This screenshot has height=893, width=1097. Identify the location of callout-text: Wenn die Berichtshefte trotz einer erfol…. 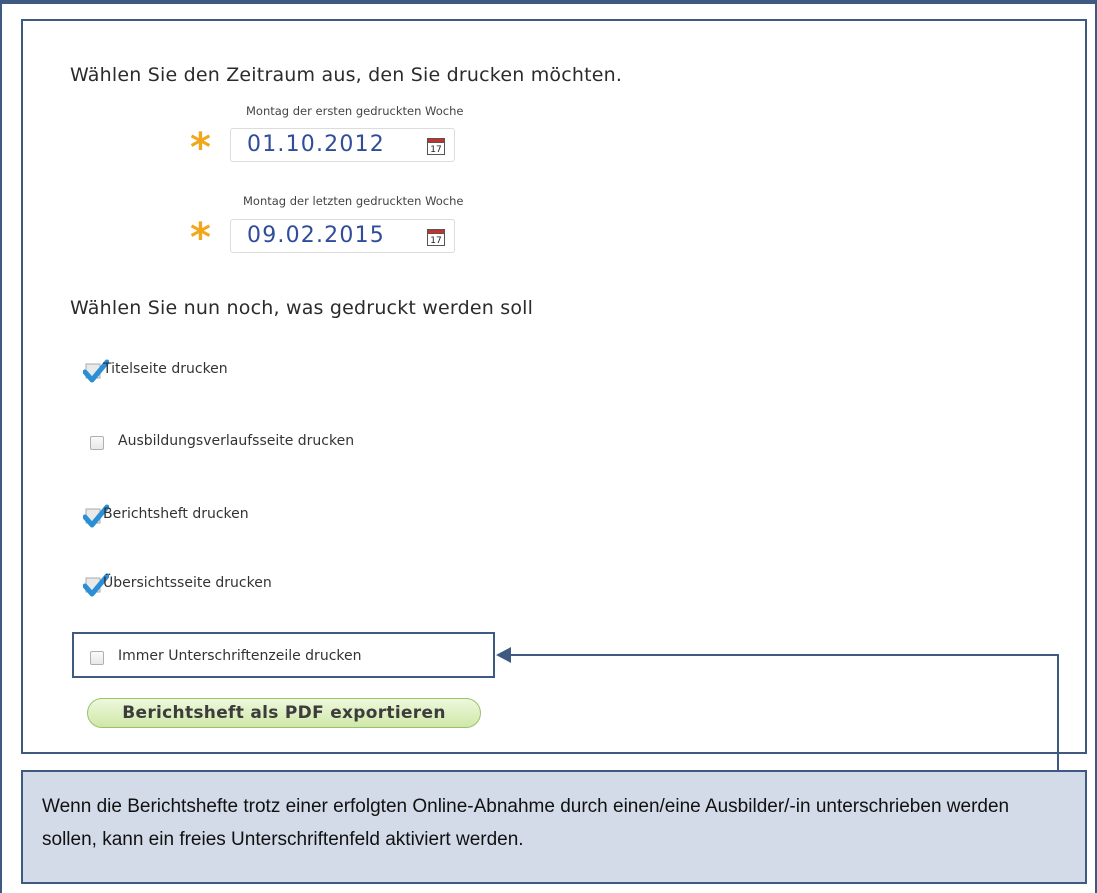
(526, 823).